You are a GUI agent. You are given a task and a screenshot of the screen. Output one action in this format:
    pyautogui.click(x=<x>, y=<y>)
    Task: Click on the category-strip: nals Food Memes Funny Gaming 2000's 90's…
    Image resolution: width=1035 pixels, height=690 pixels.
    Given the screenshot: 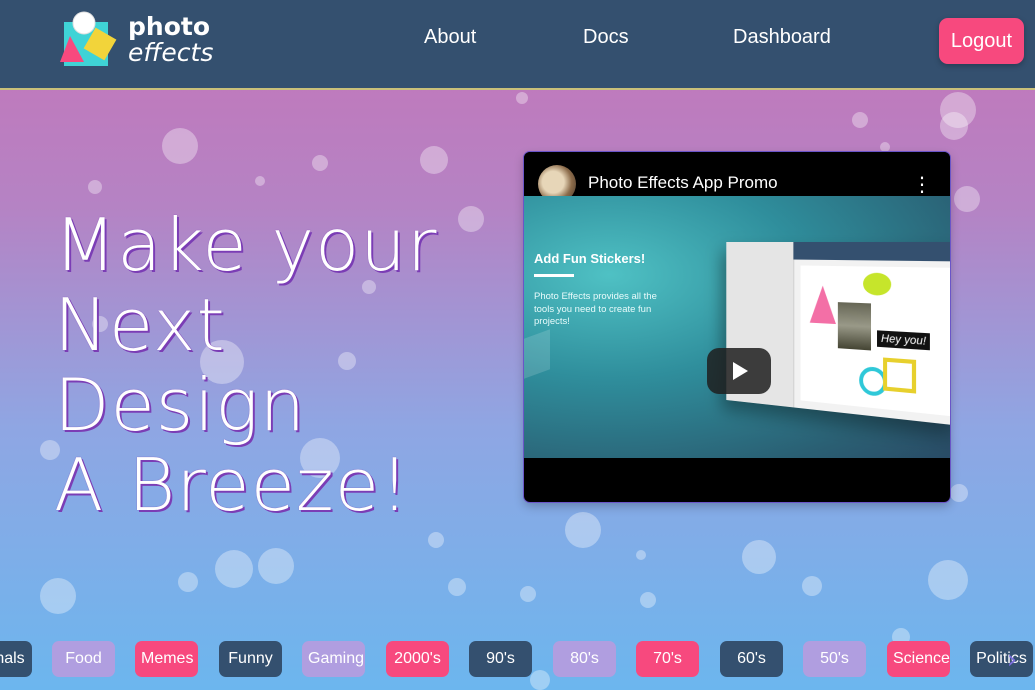 What is the action you would take?
    pyautogui.click(x=517, y=659)
    